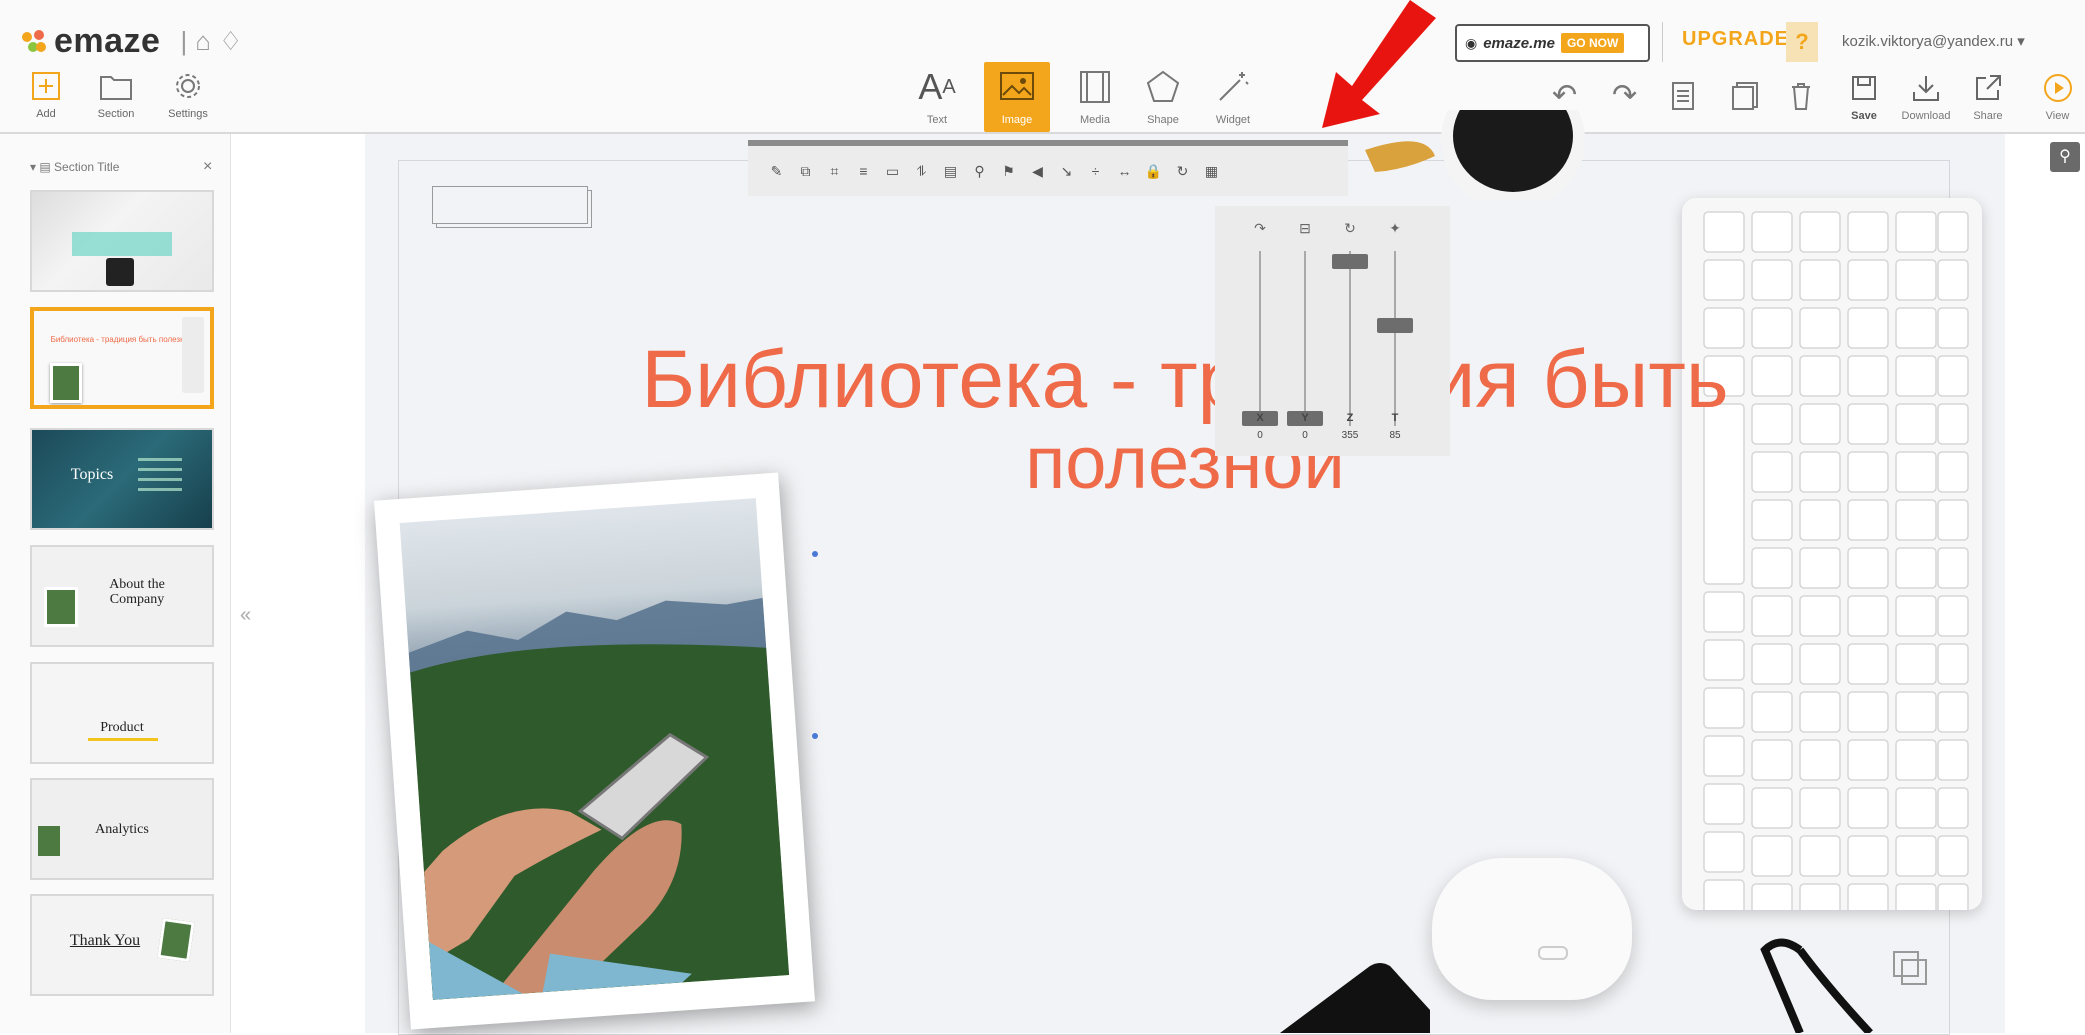 Image resolution: width=2085 pixels, height=1035 pixels. I want to click on settings-button: Settings, so click(188, 94).